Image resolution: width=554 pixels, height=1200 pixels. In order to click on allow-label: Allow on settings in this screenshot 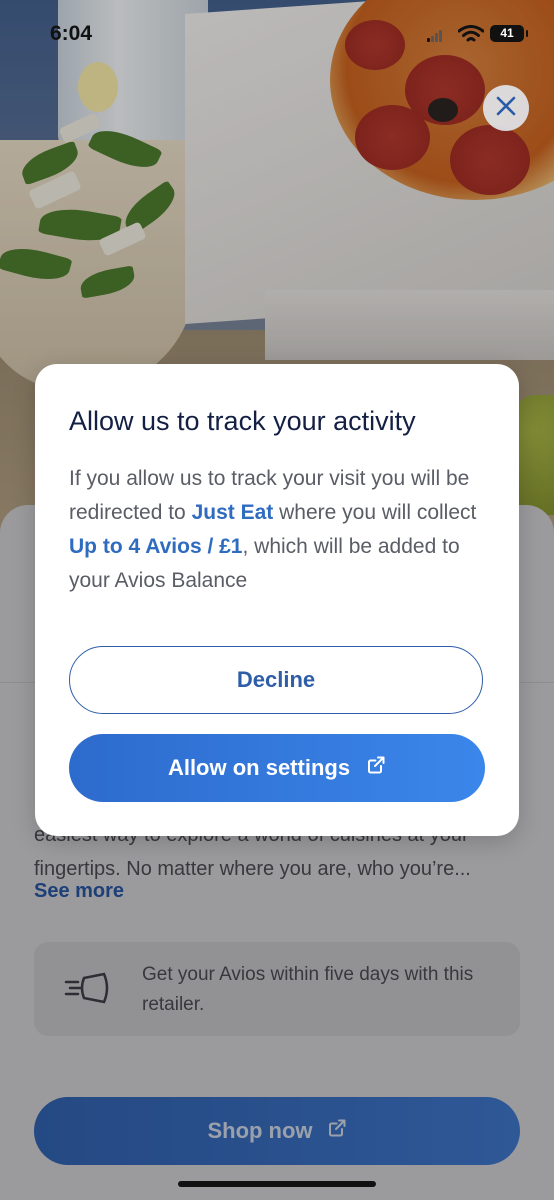, I will do `click(259, 767)`.